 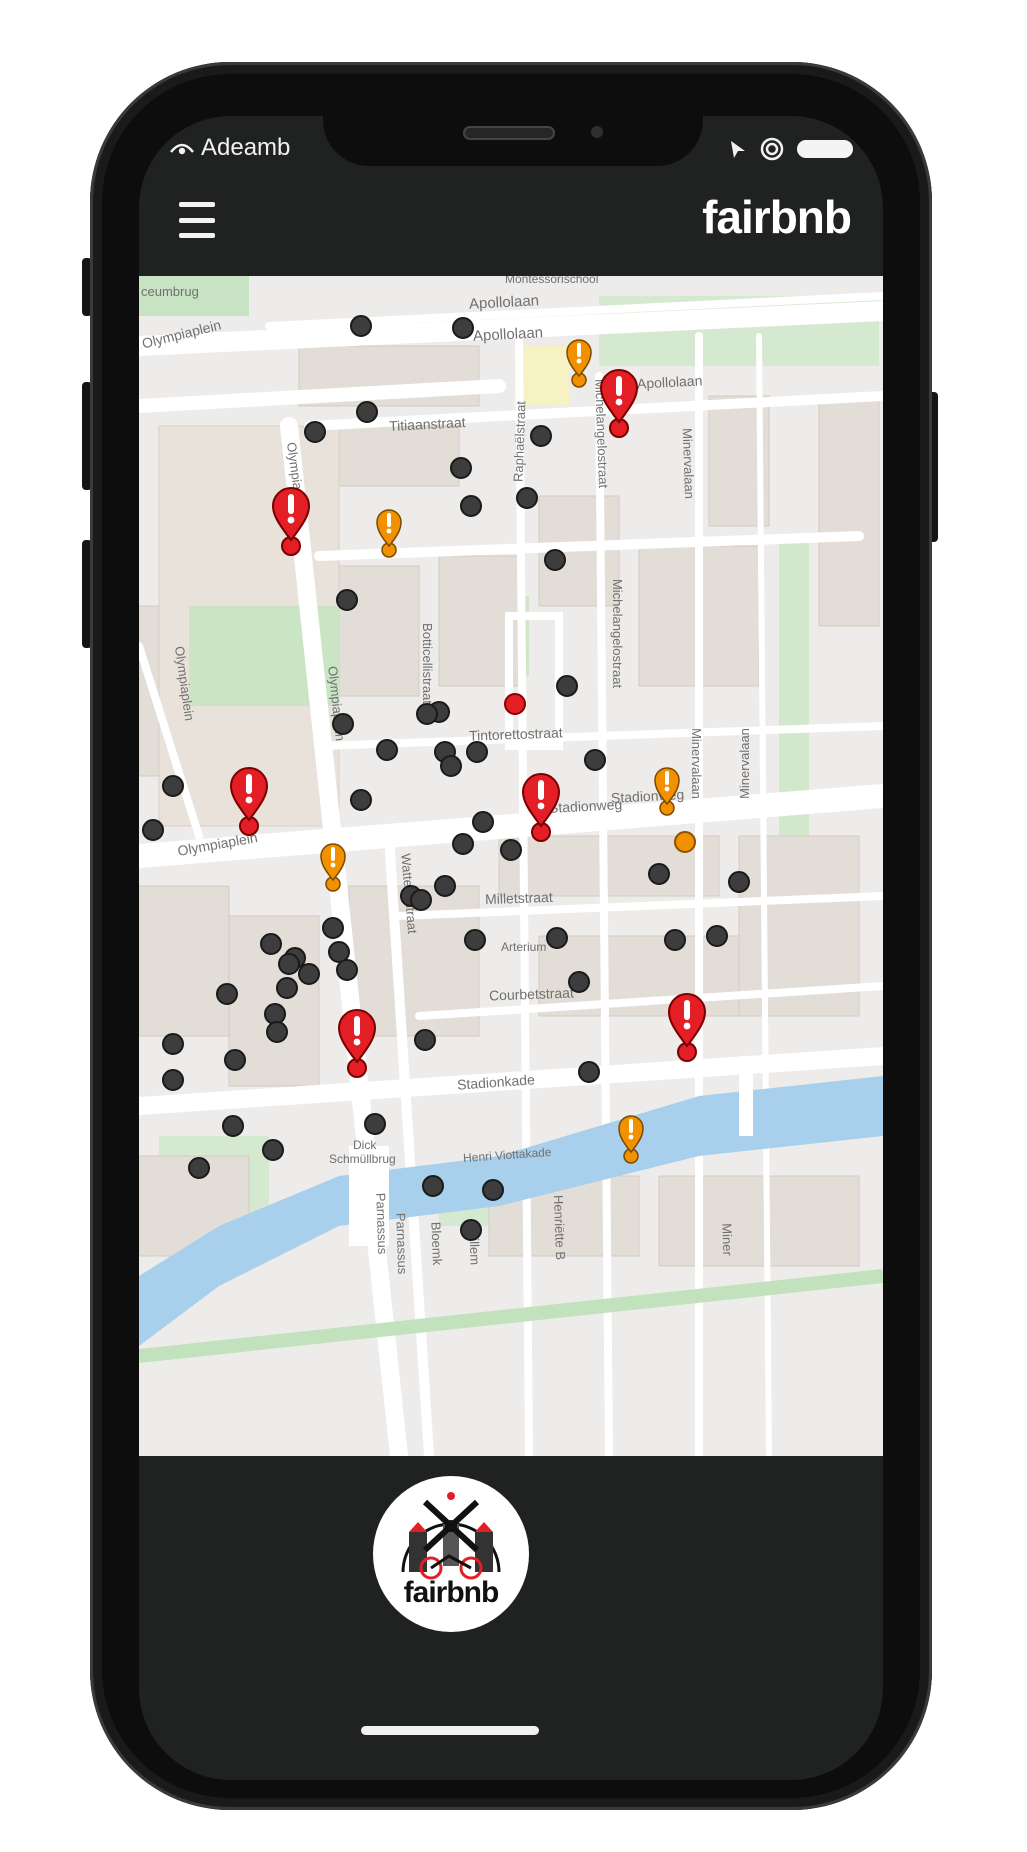 What do you see at coordinates (825, 149) in the screenshot?
I see `battery-icon` at bounding box center [825, 149].